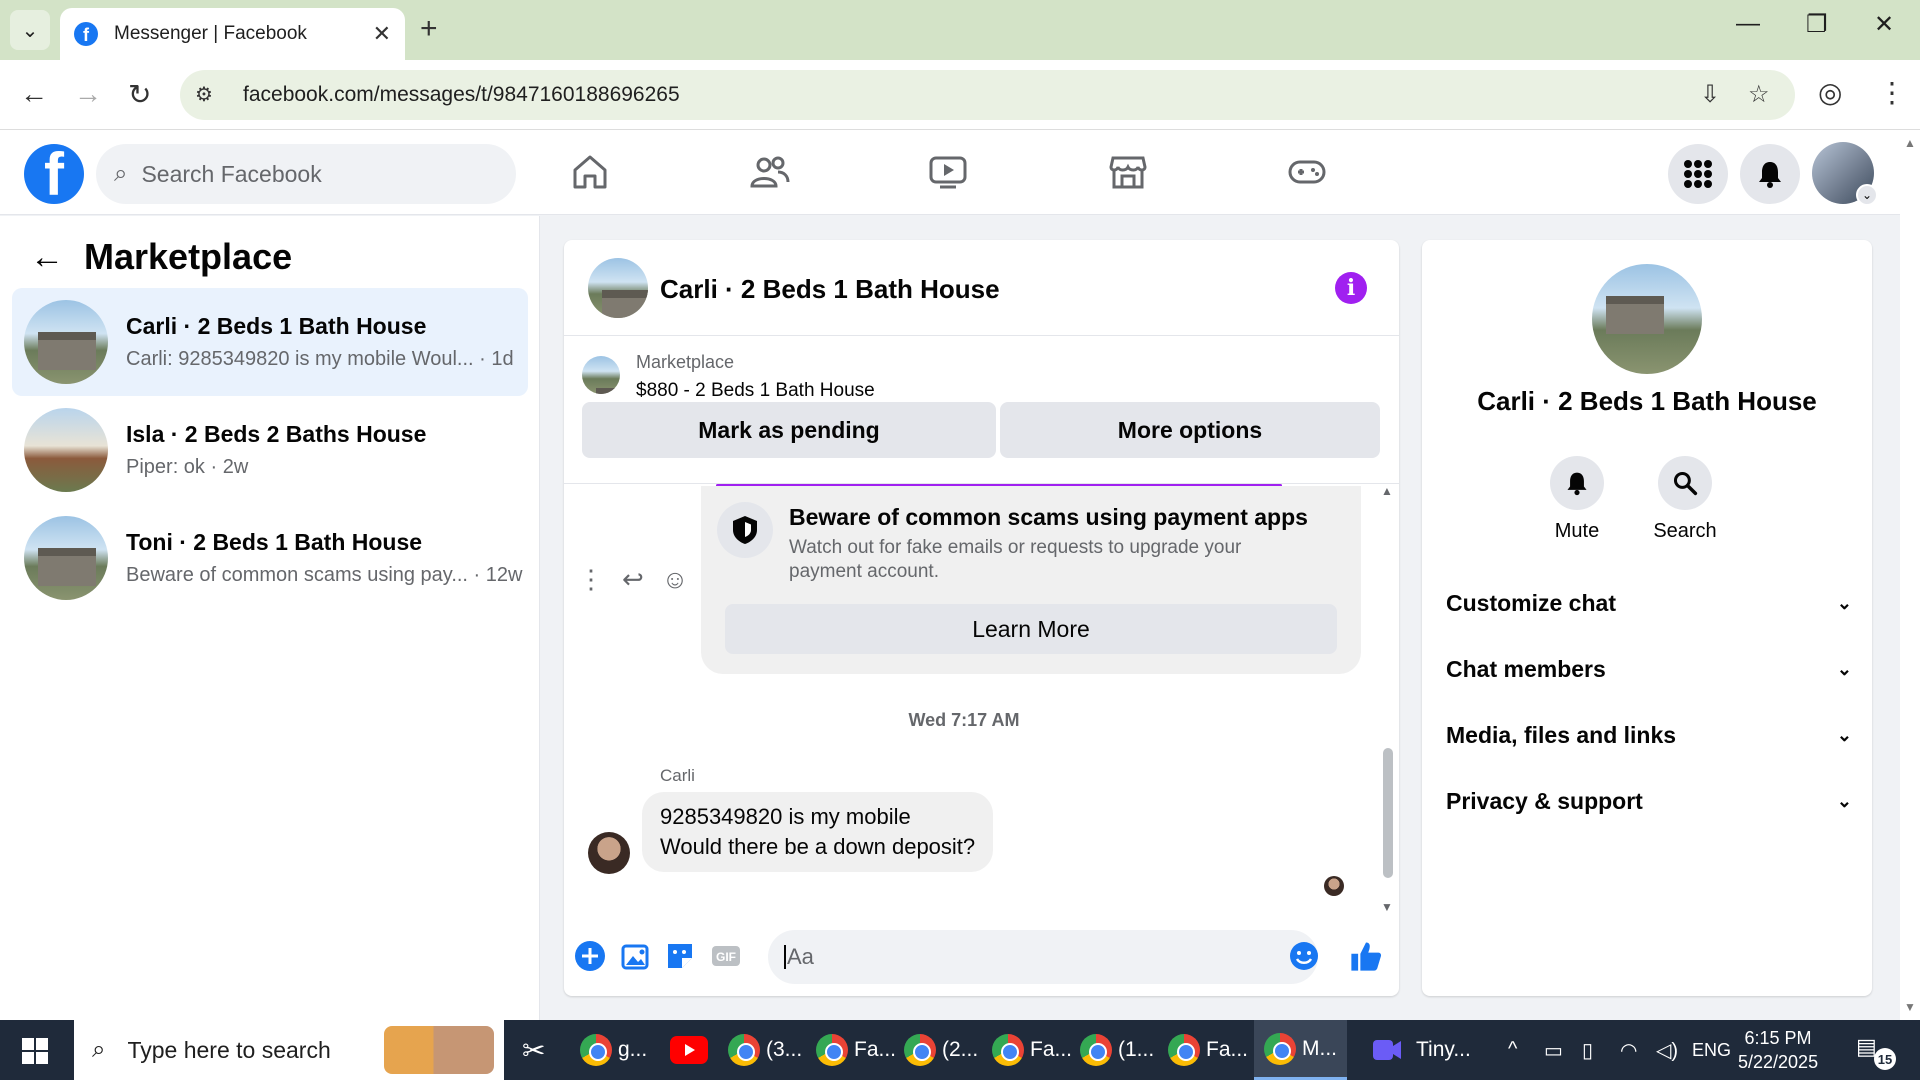  I want to click on tab-search-chevron-icon: ⌄, so click(30, 30).